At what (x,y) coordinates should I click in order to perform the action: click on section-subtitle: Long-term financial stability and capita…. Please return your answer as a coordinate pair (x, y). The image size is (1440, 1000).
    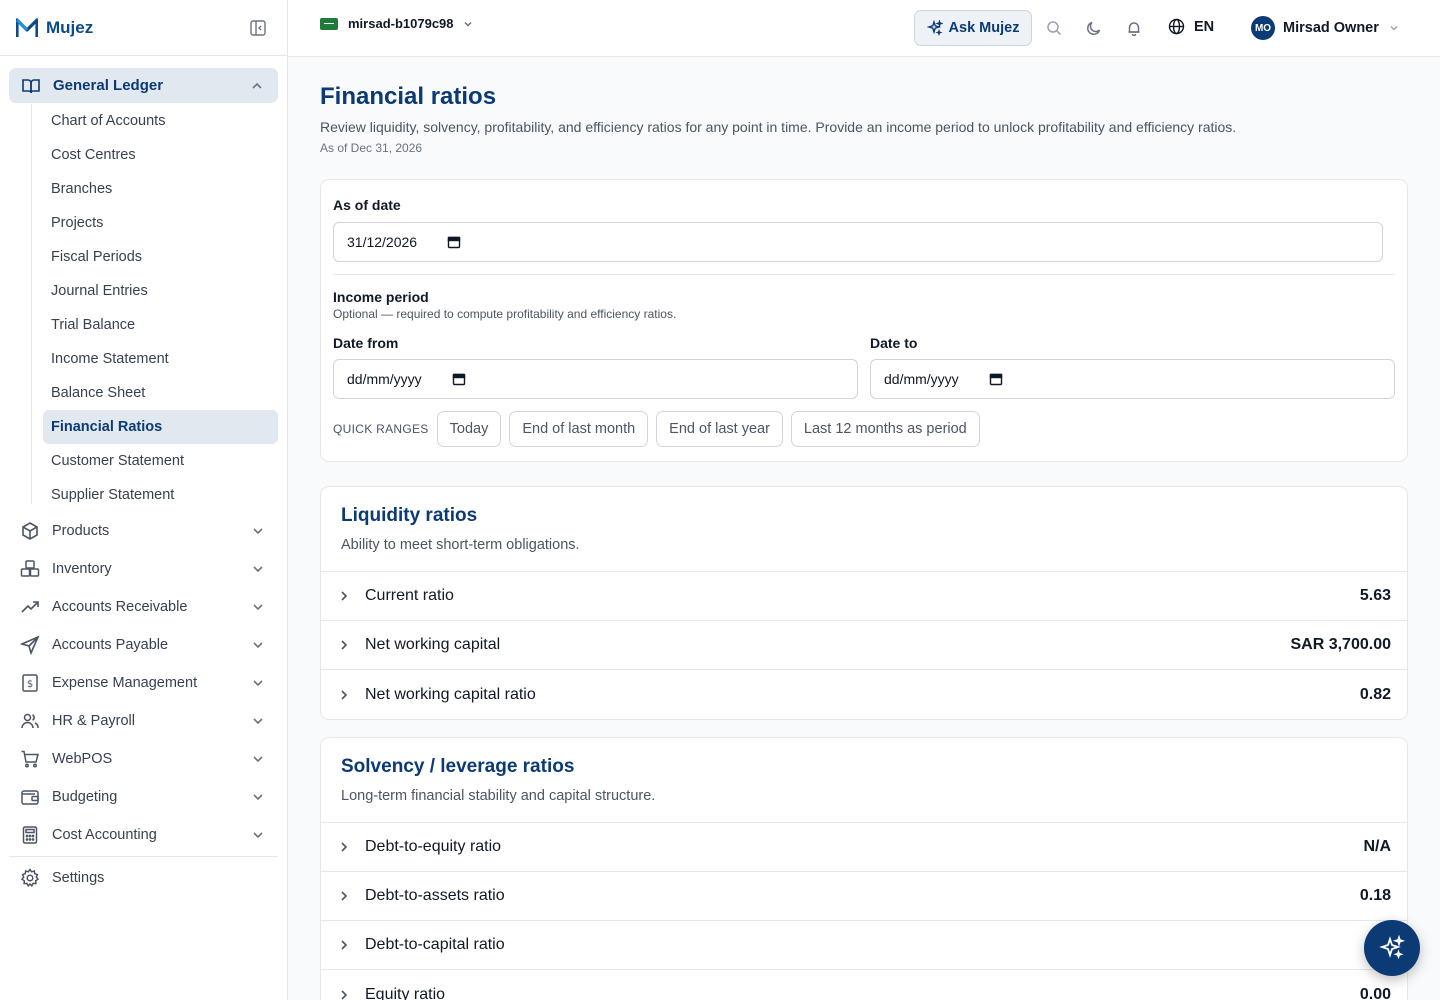
    Looking at the image, I should click on (498, 796).